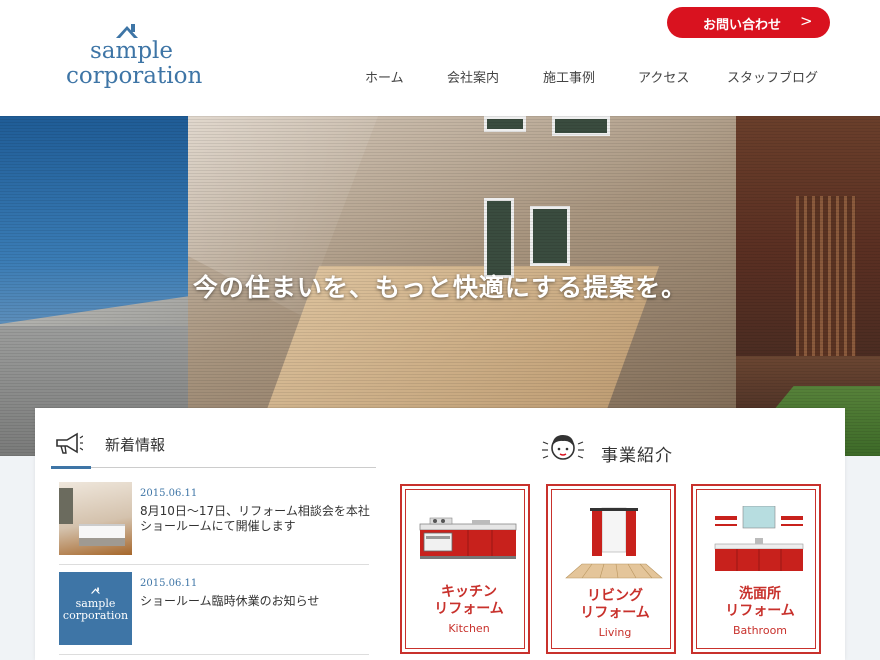 The image size is (880, 660). Describe the element at coordinates (213, 446) in the screenshot. I see `news-header: 新着情報` at that location.